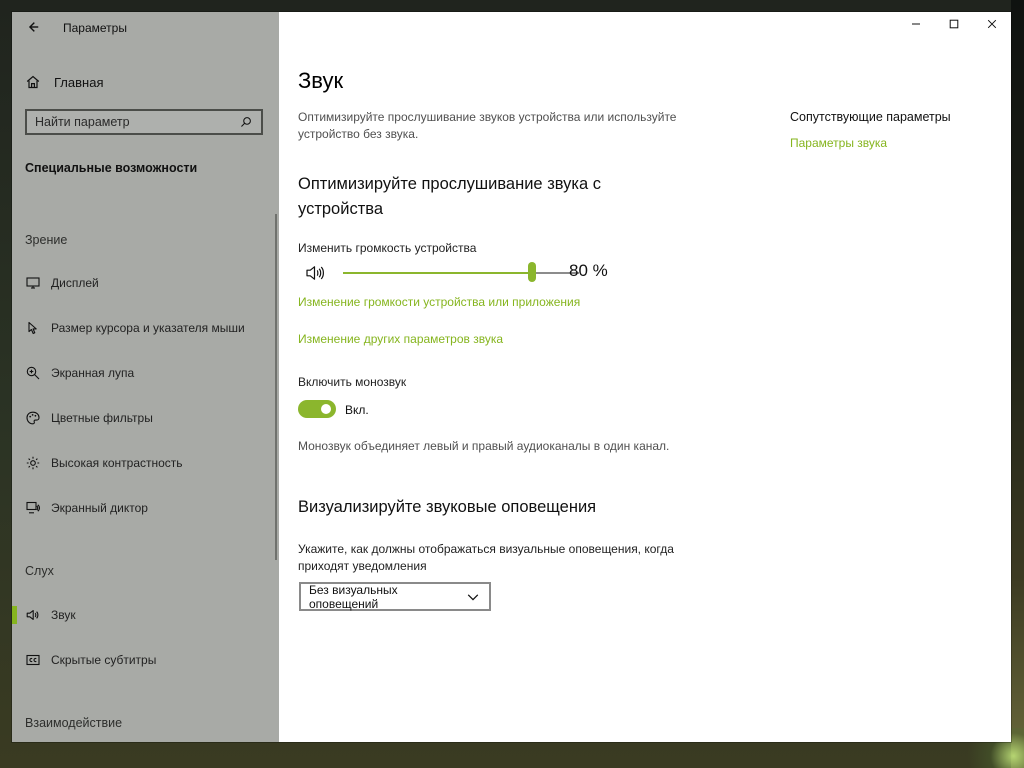 This screenshot has width=1024, height=768. I want to click on high-contrast-icon, so click(33, 463).